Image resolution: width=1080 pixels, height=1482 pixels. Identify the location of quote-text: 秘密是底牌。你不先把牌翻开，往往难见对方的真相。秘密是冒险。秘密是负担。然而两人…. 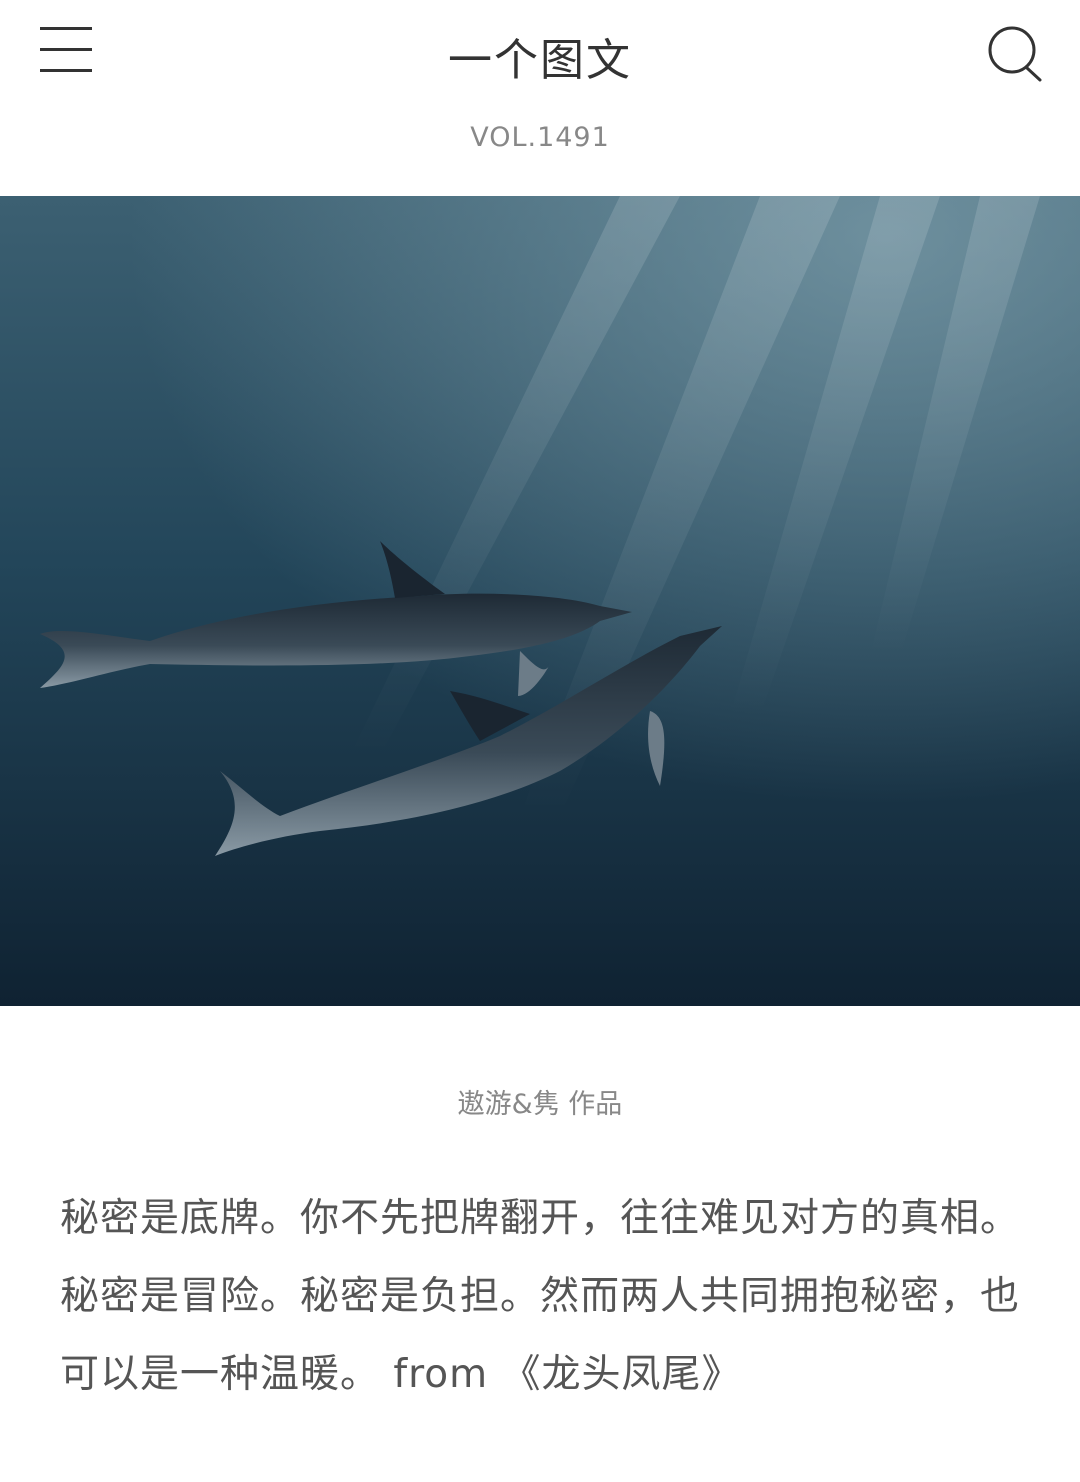
(540, 1296).